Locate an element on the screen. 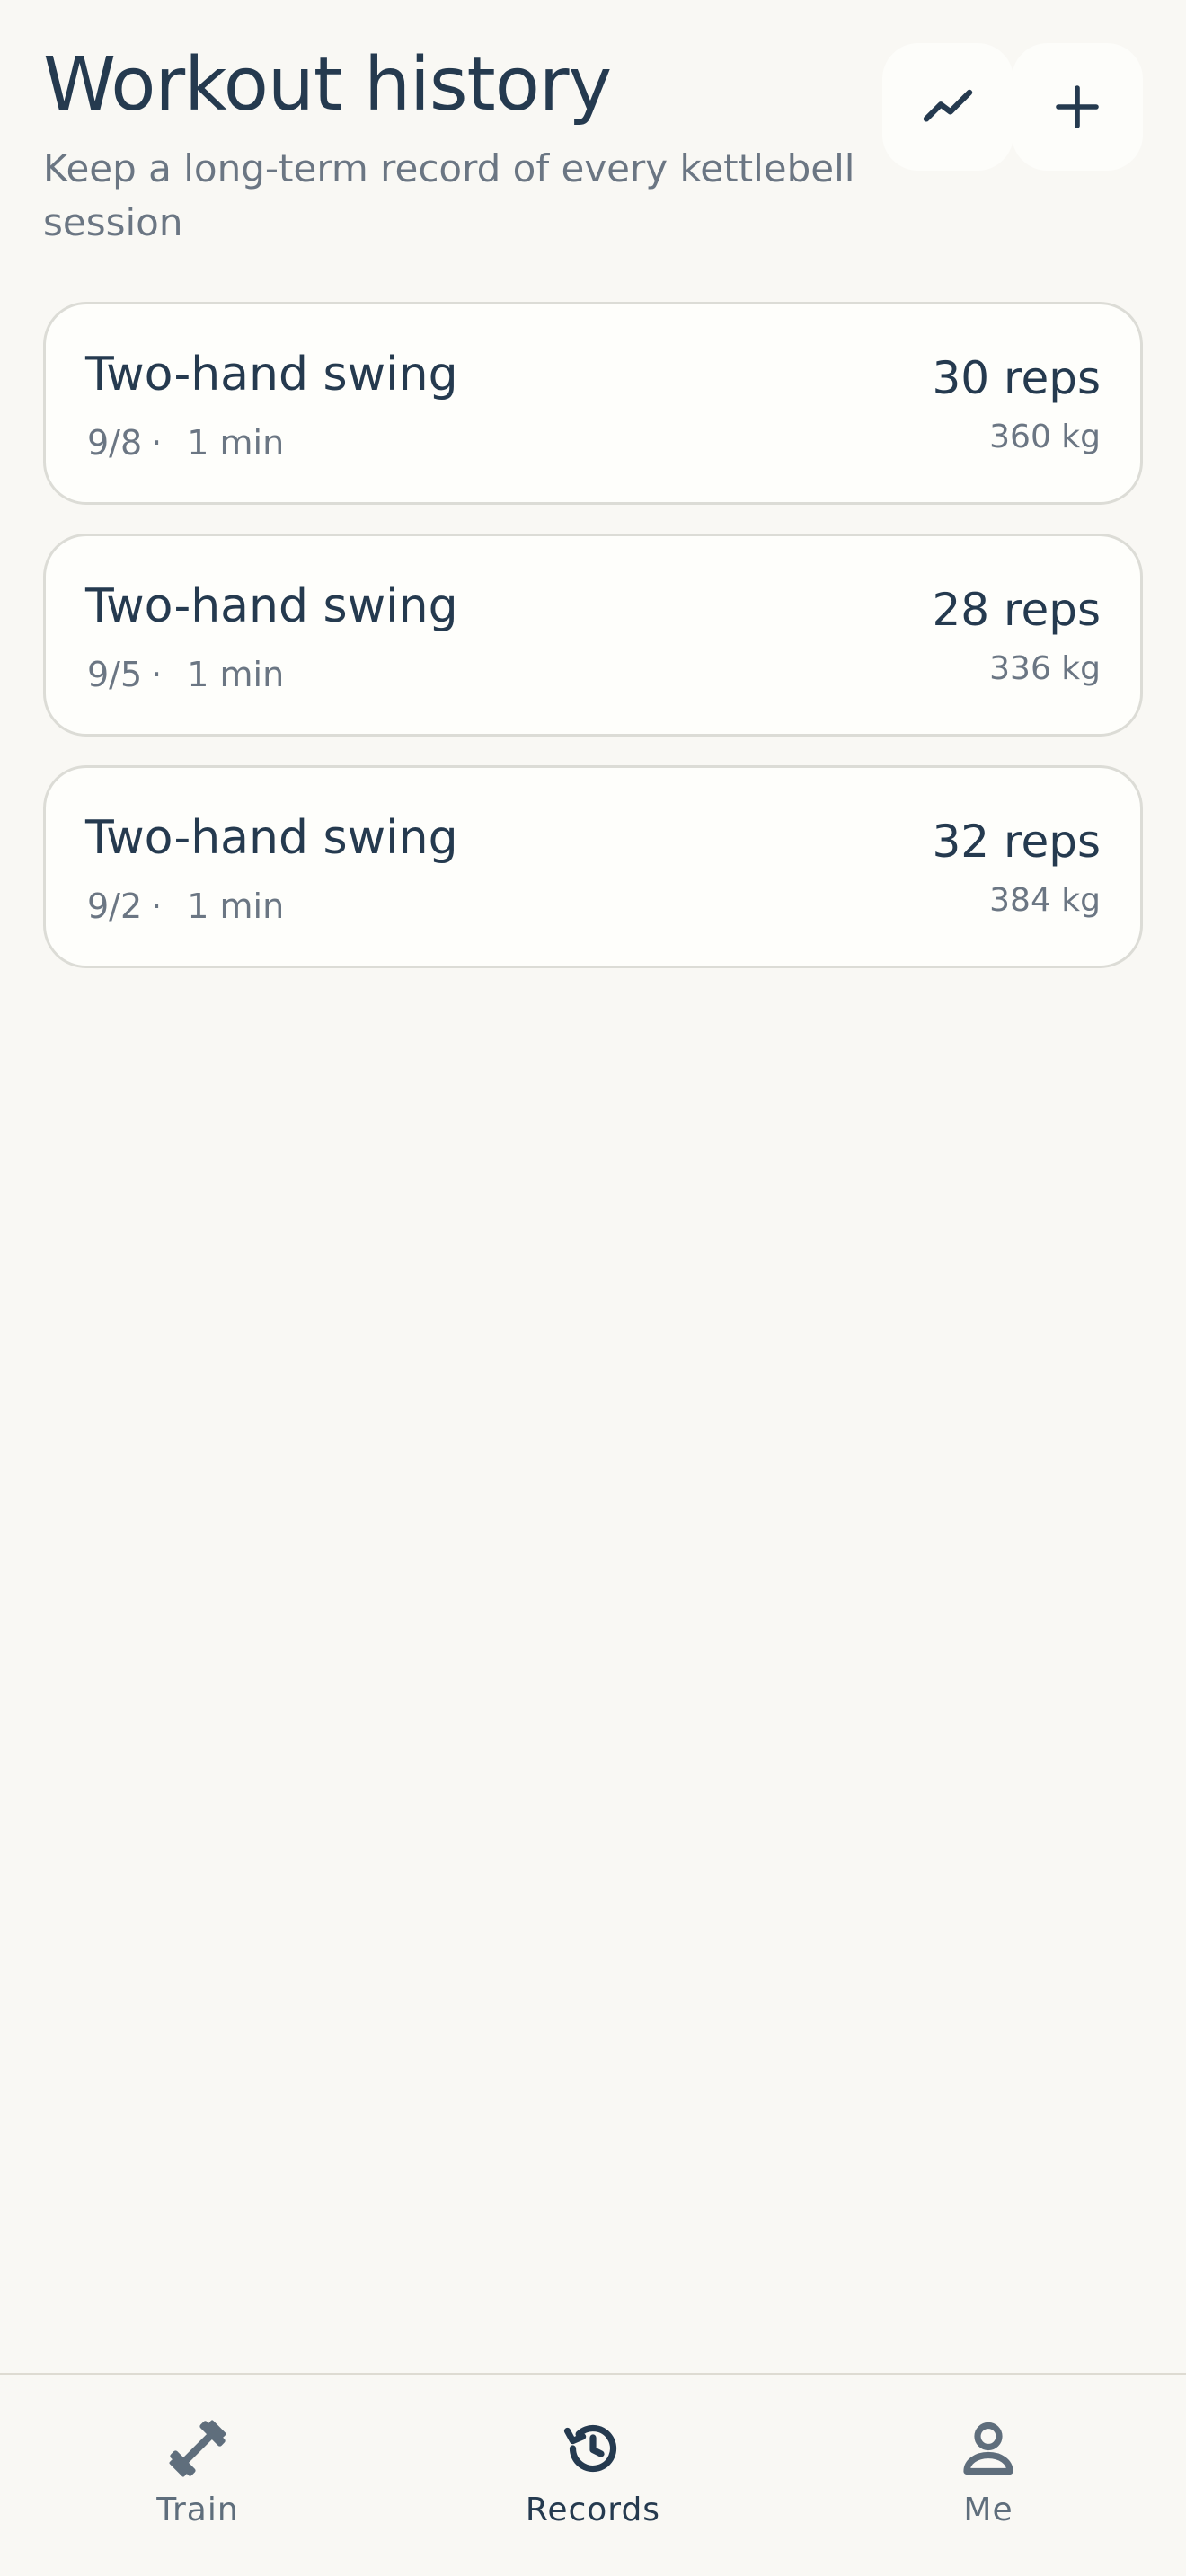 The width and height of the screenshot is (1186, 2576). view-chart-button is located at coordinates (947, 107).